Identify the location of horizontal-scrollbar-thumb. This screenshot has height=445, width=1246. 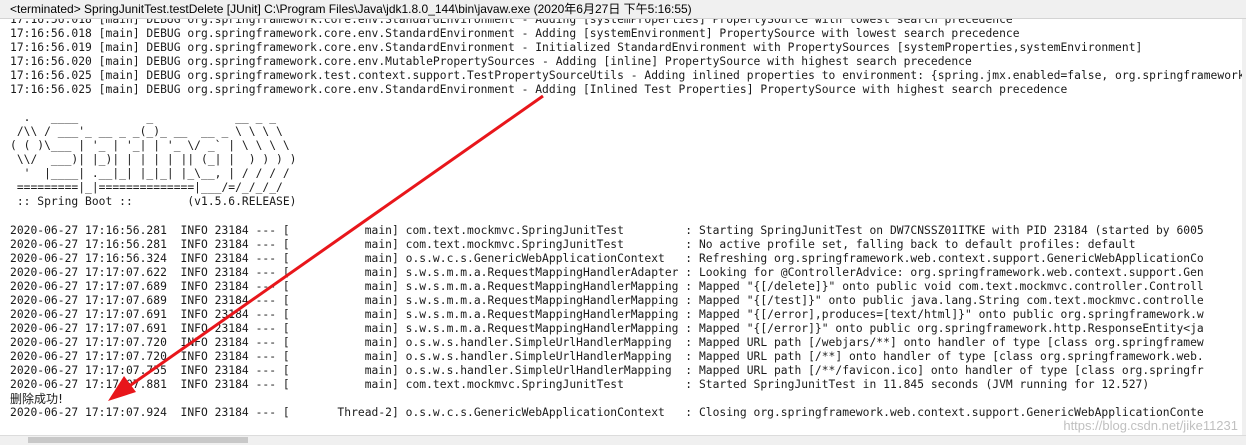
(138, 440).